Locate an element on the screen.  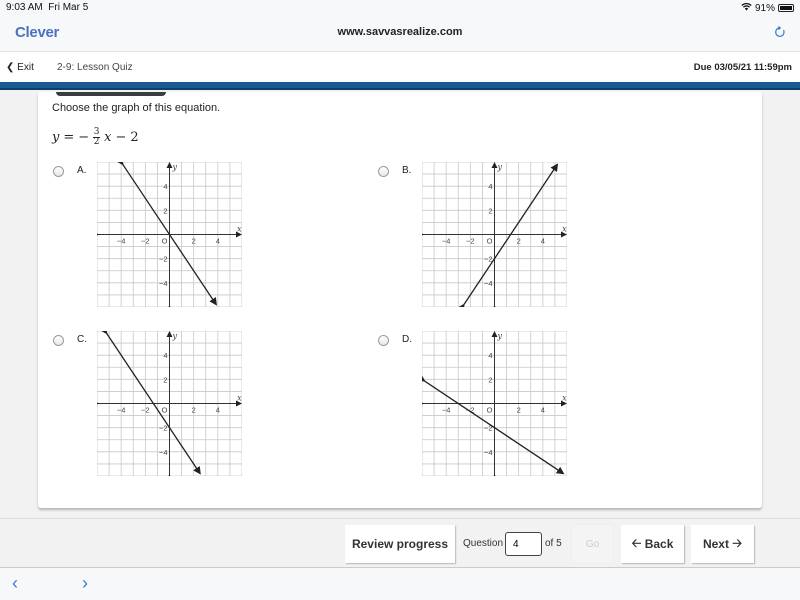
radio-a is located at coordinates (58, 171).